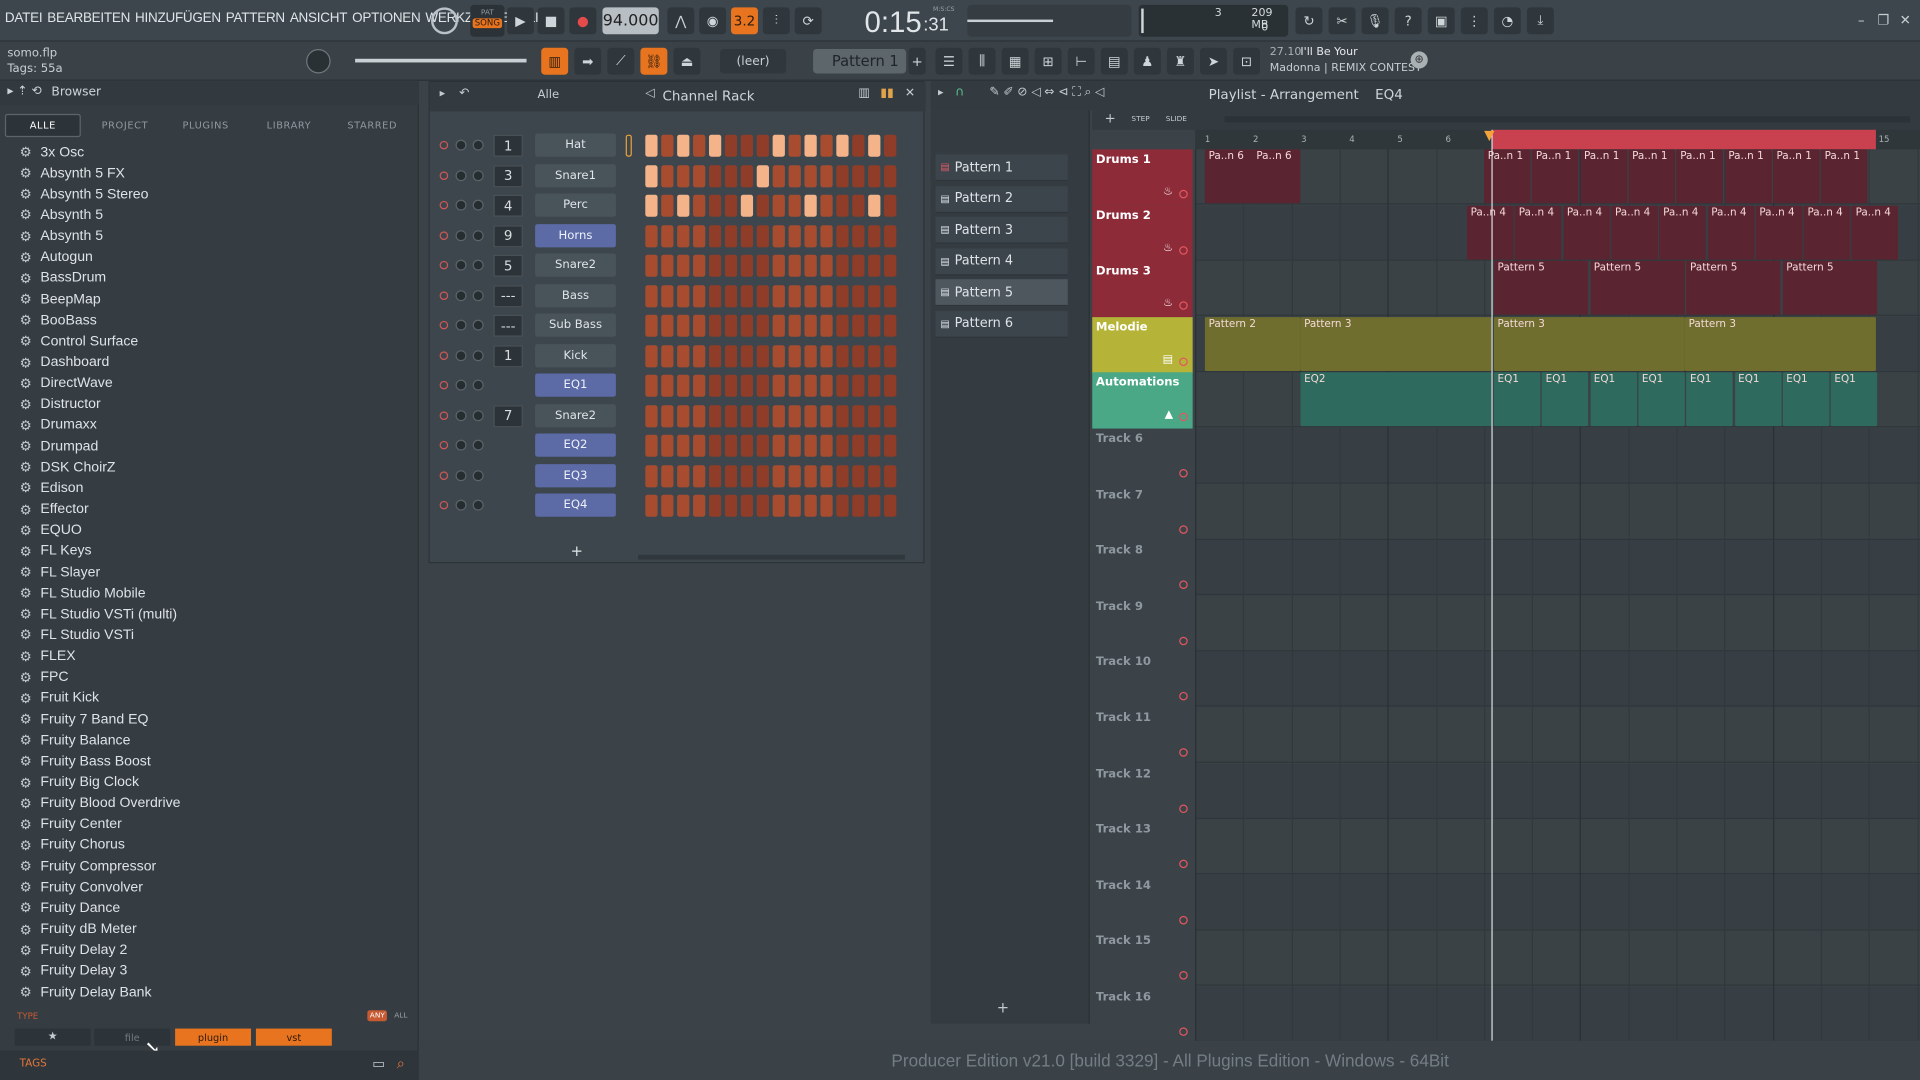 The image size is (1920, 1080). What do you see at coordinates (1829, 288) in the screenshot?
I see `pattern-clip: Pattern 5` at bounding box center [1829, 288].